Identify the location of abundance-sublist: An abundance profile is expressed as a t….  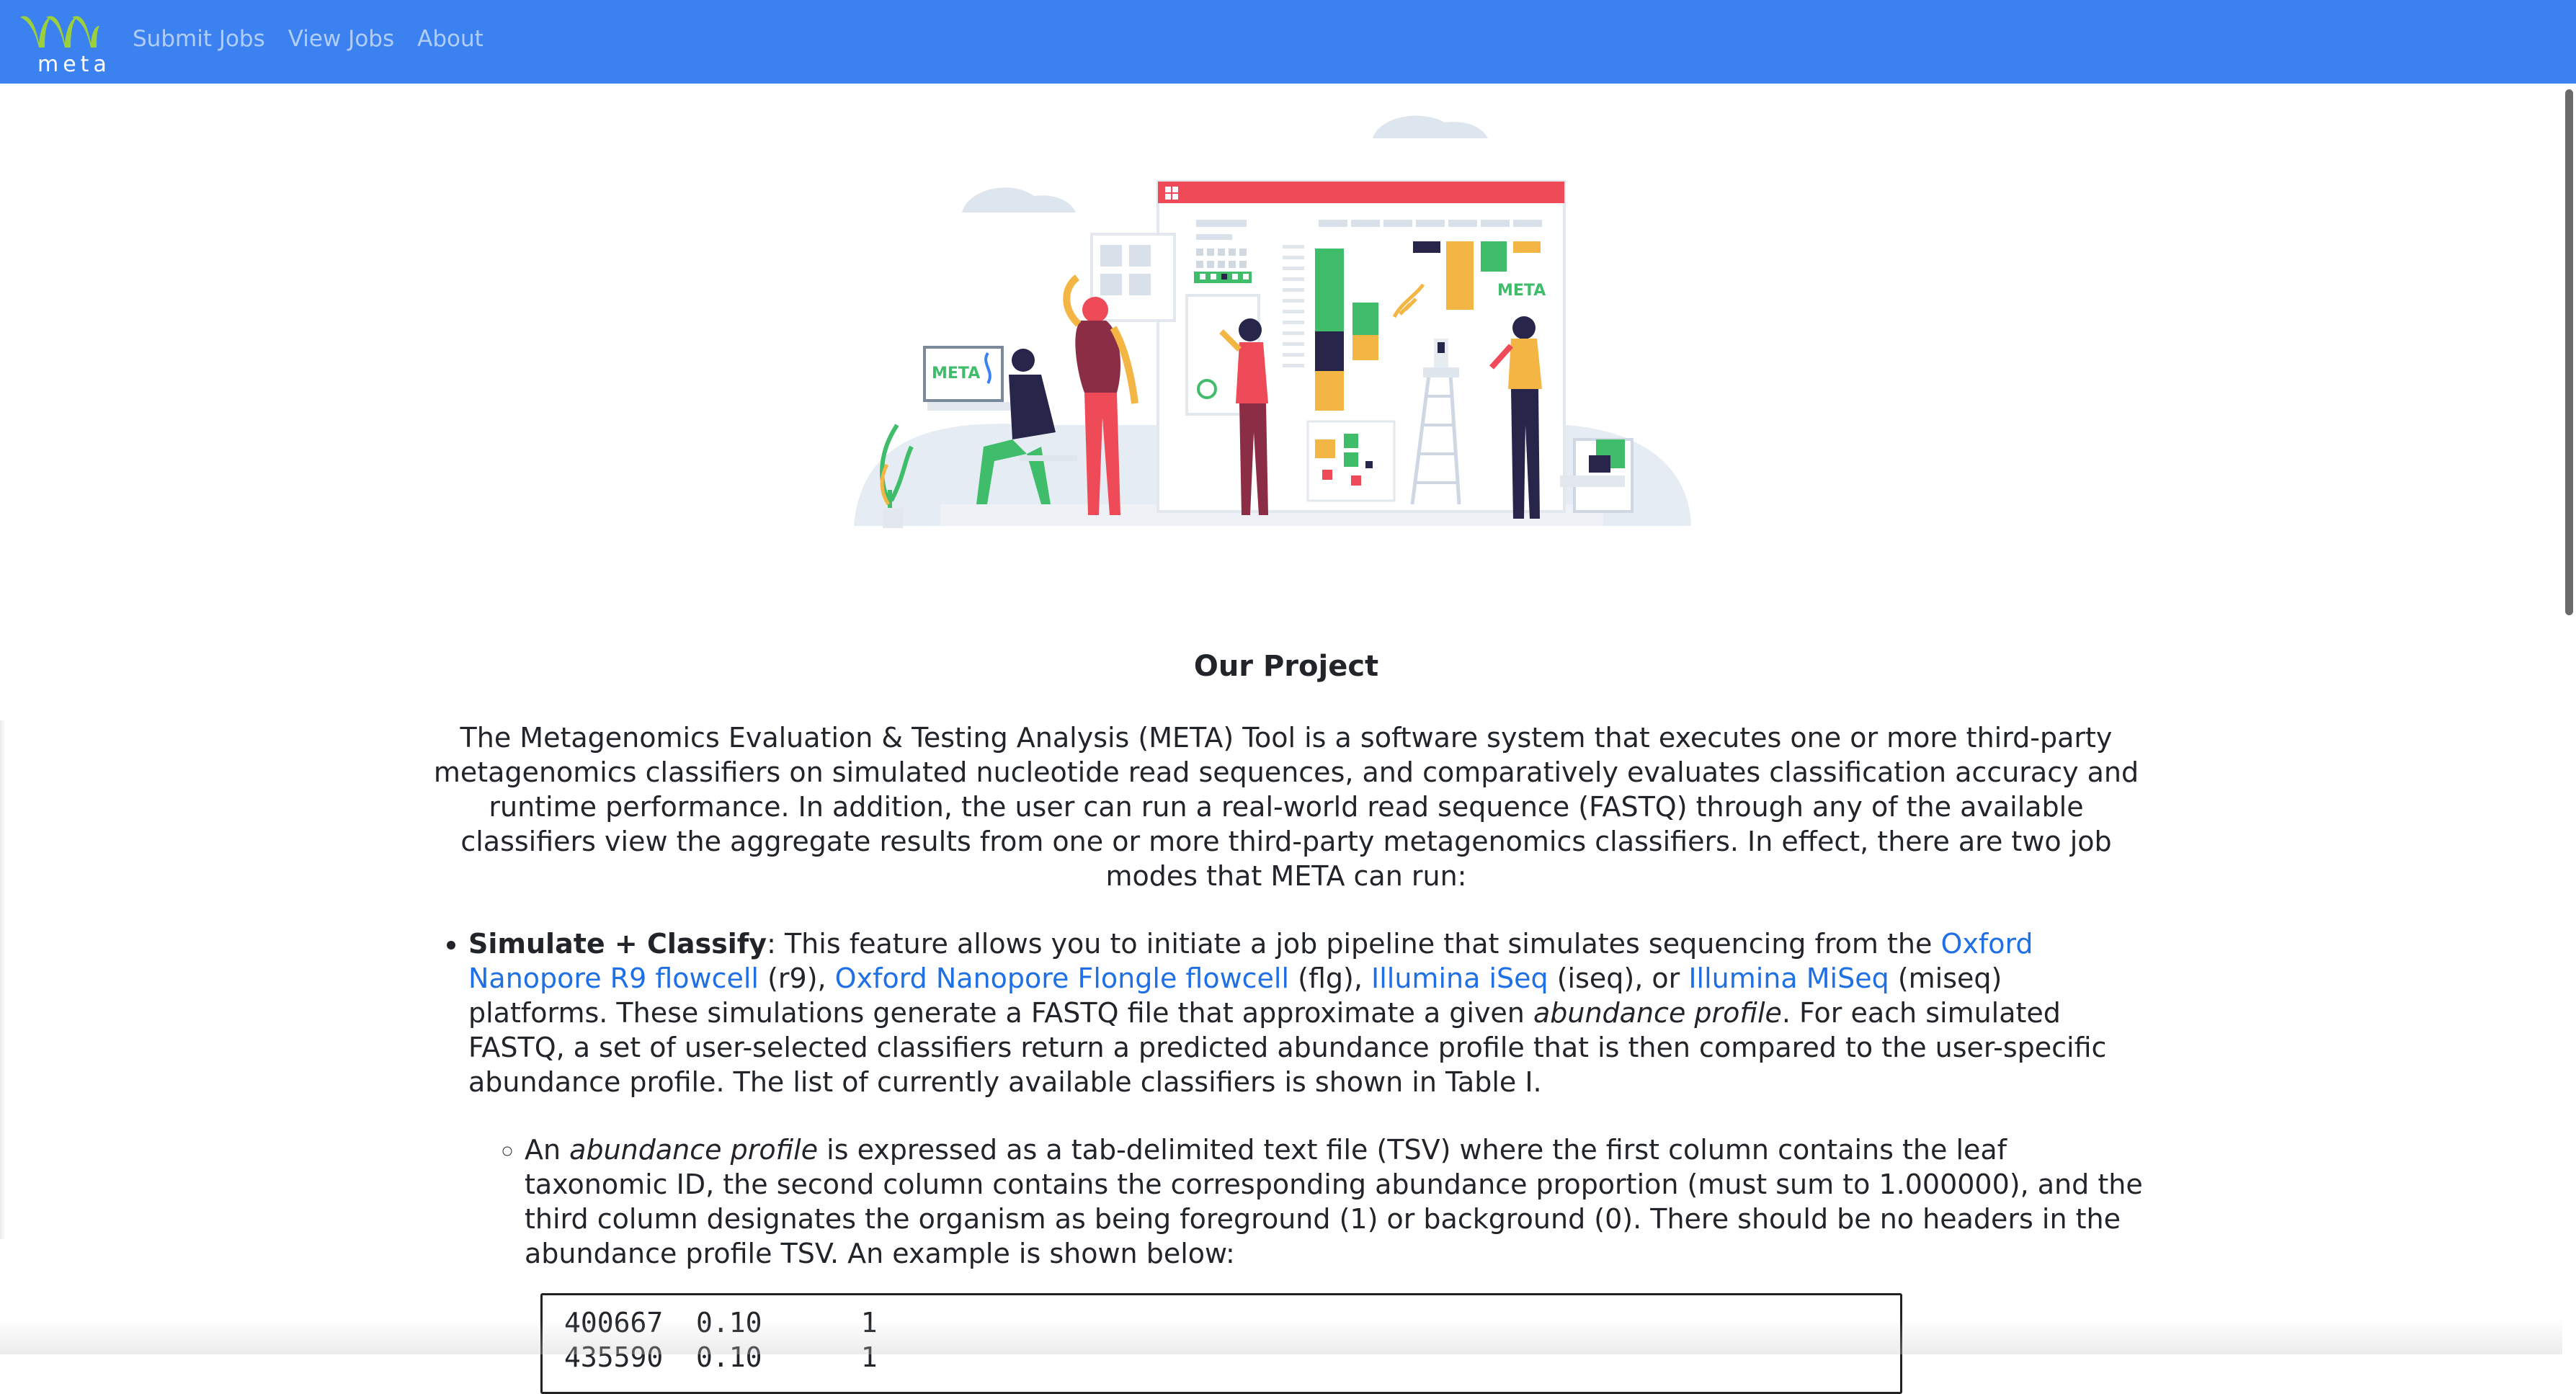
(1307, 1202).